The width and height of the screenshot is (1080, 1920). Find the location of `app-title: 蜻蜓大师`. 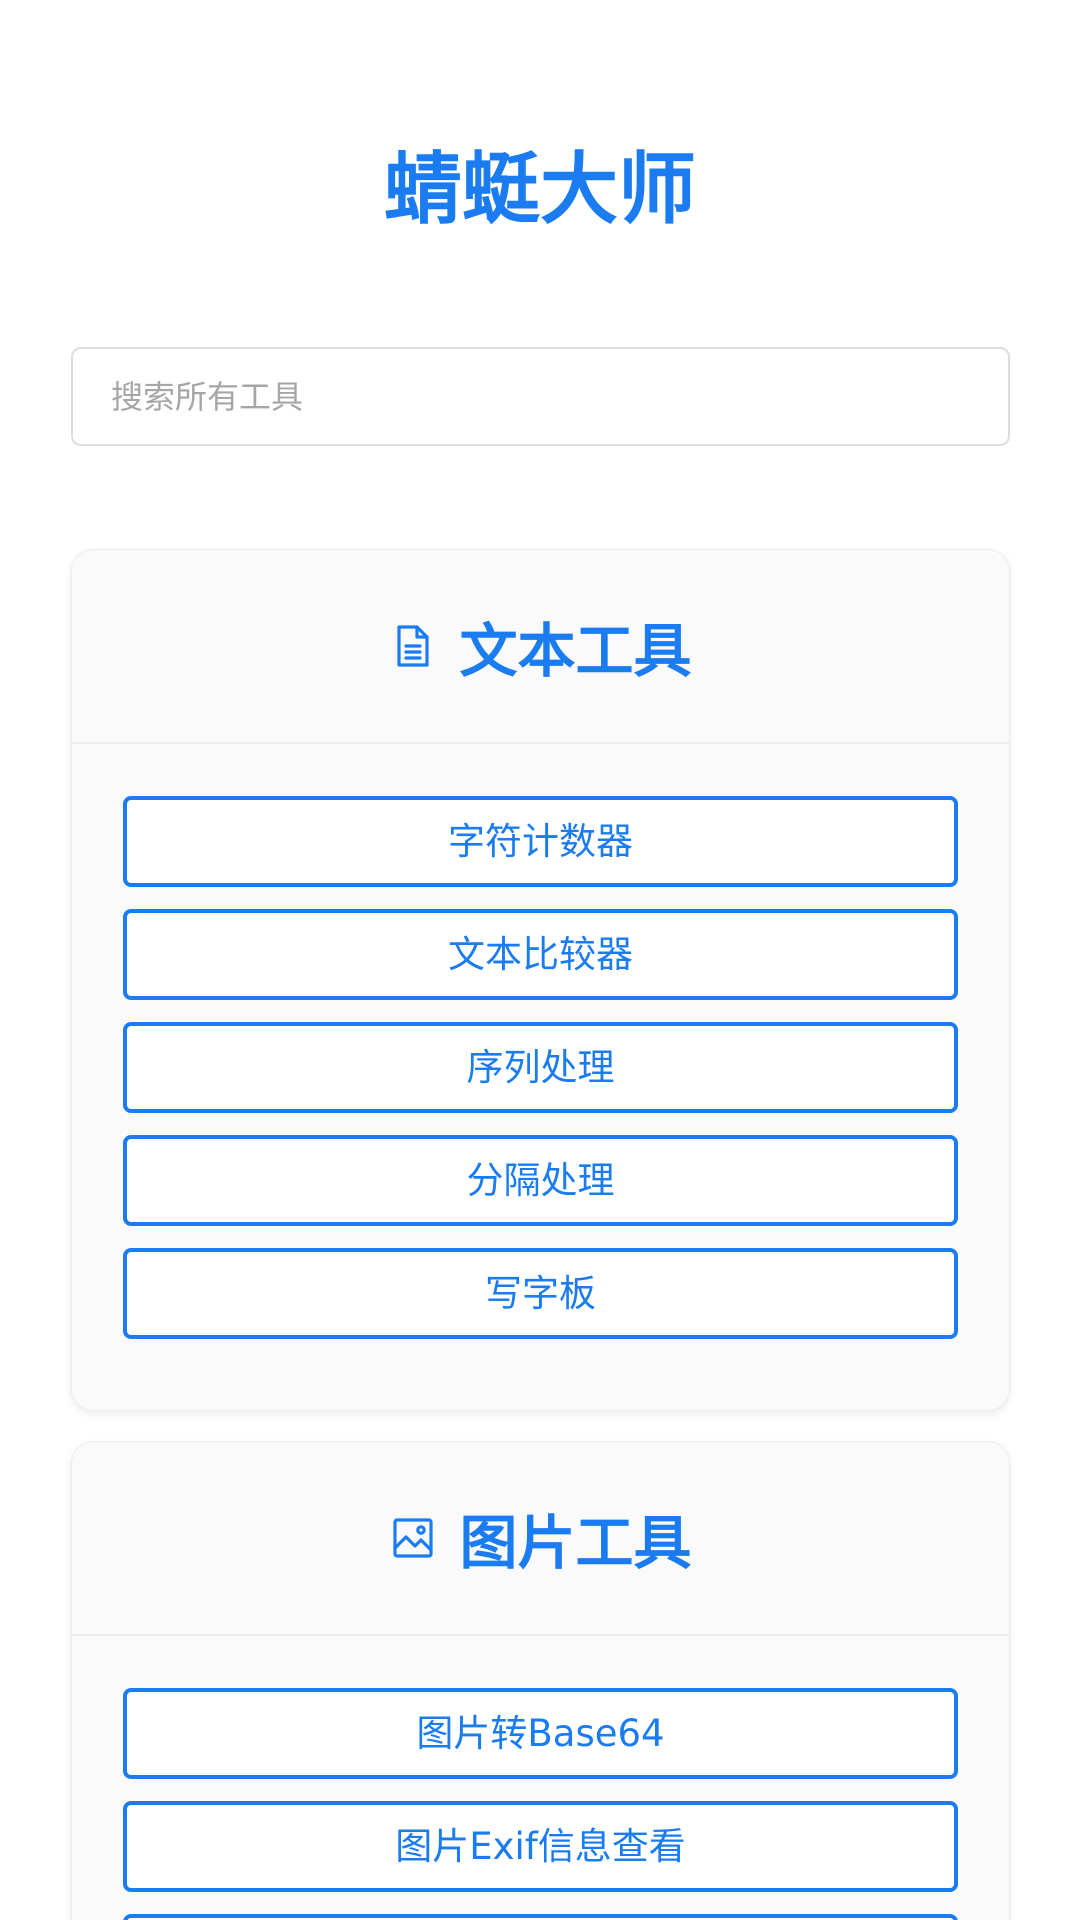

app-title: 蜻蜓大师 is located at coordinates (539, 190).